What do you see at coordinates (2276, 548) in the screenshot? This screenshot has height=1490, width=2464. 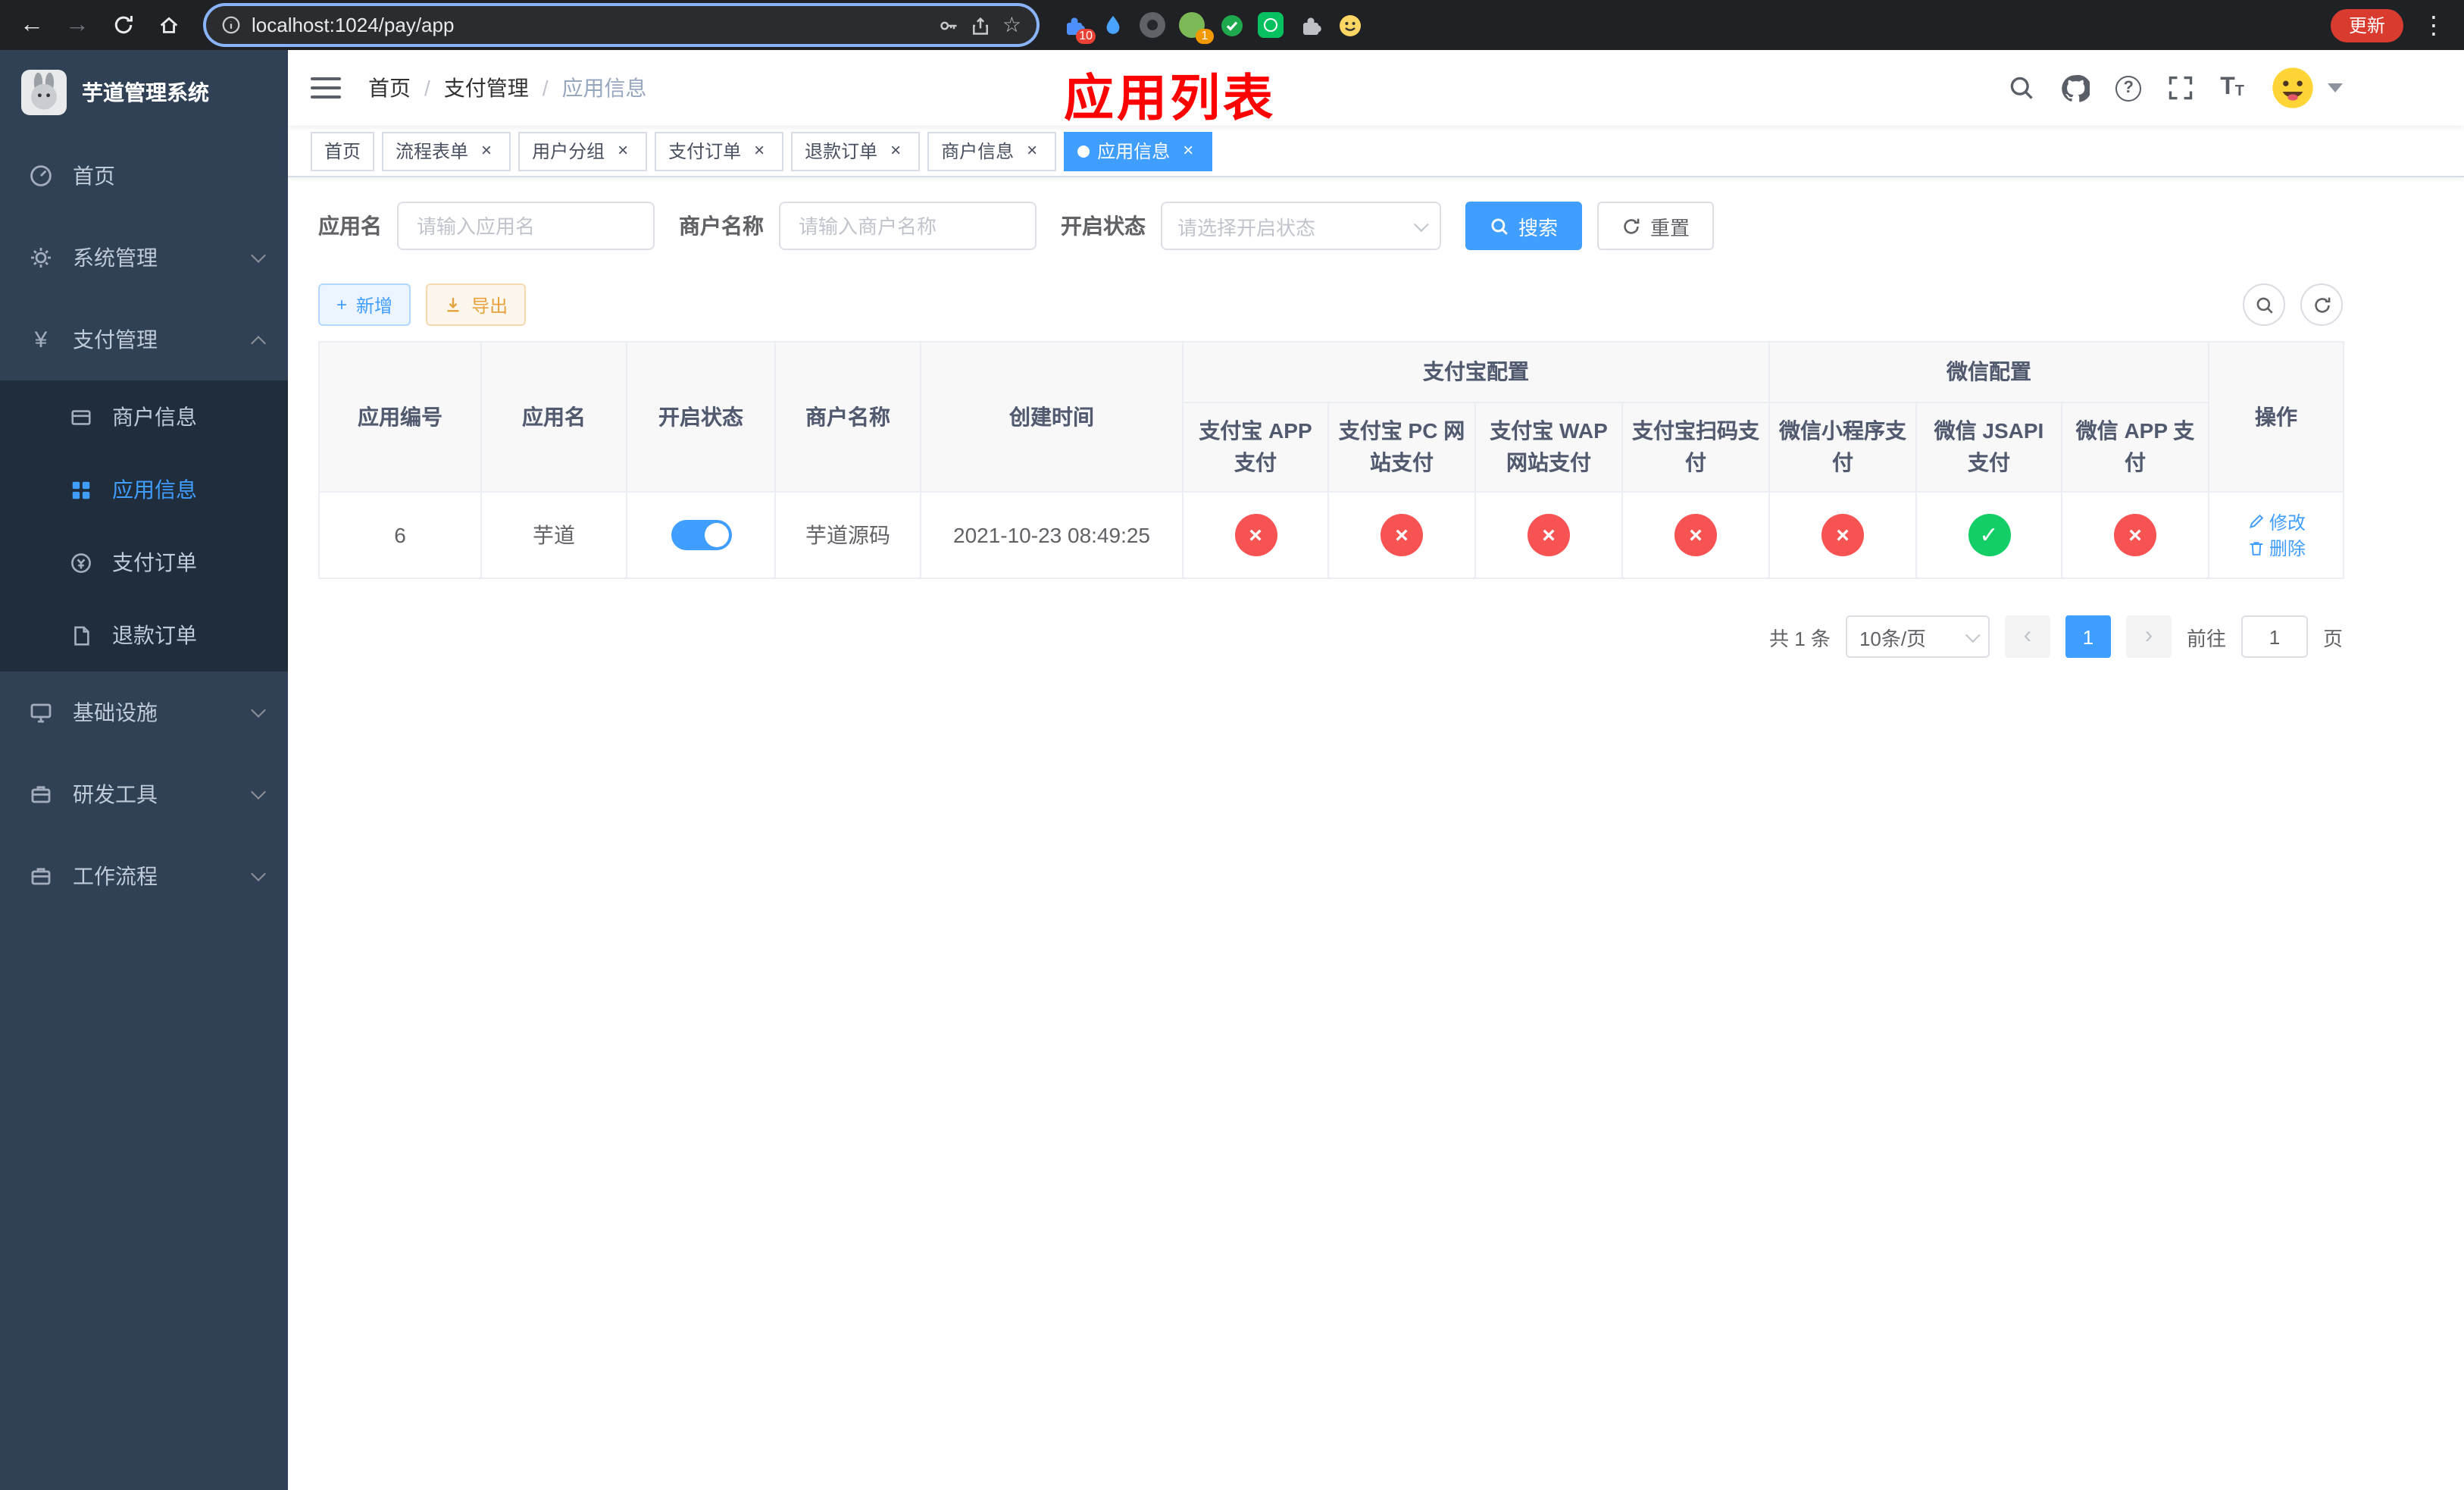 I see `delete-link: 删除` at bounding box center [2276, 548].